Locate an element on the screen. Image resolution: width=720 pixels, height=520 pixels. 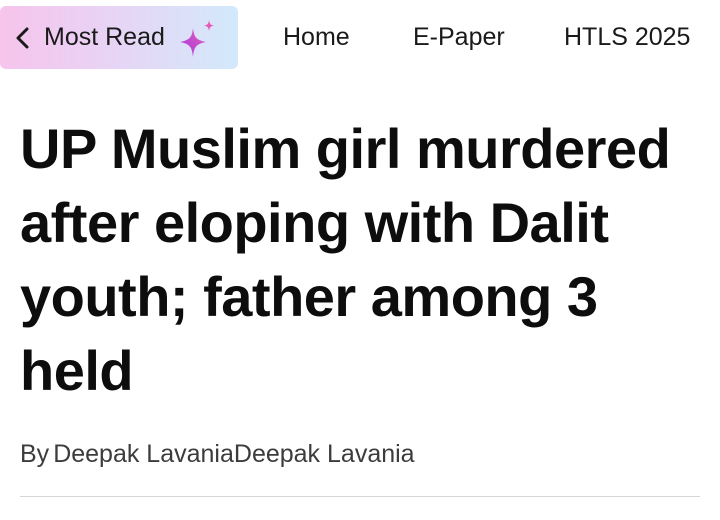
chevron-left-icon is located at coordinates (22, 37).